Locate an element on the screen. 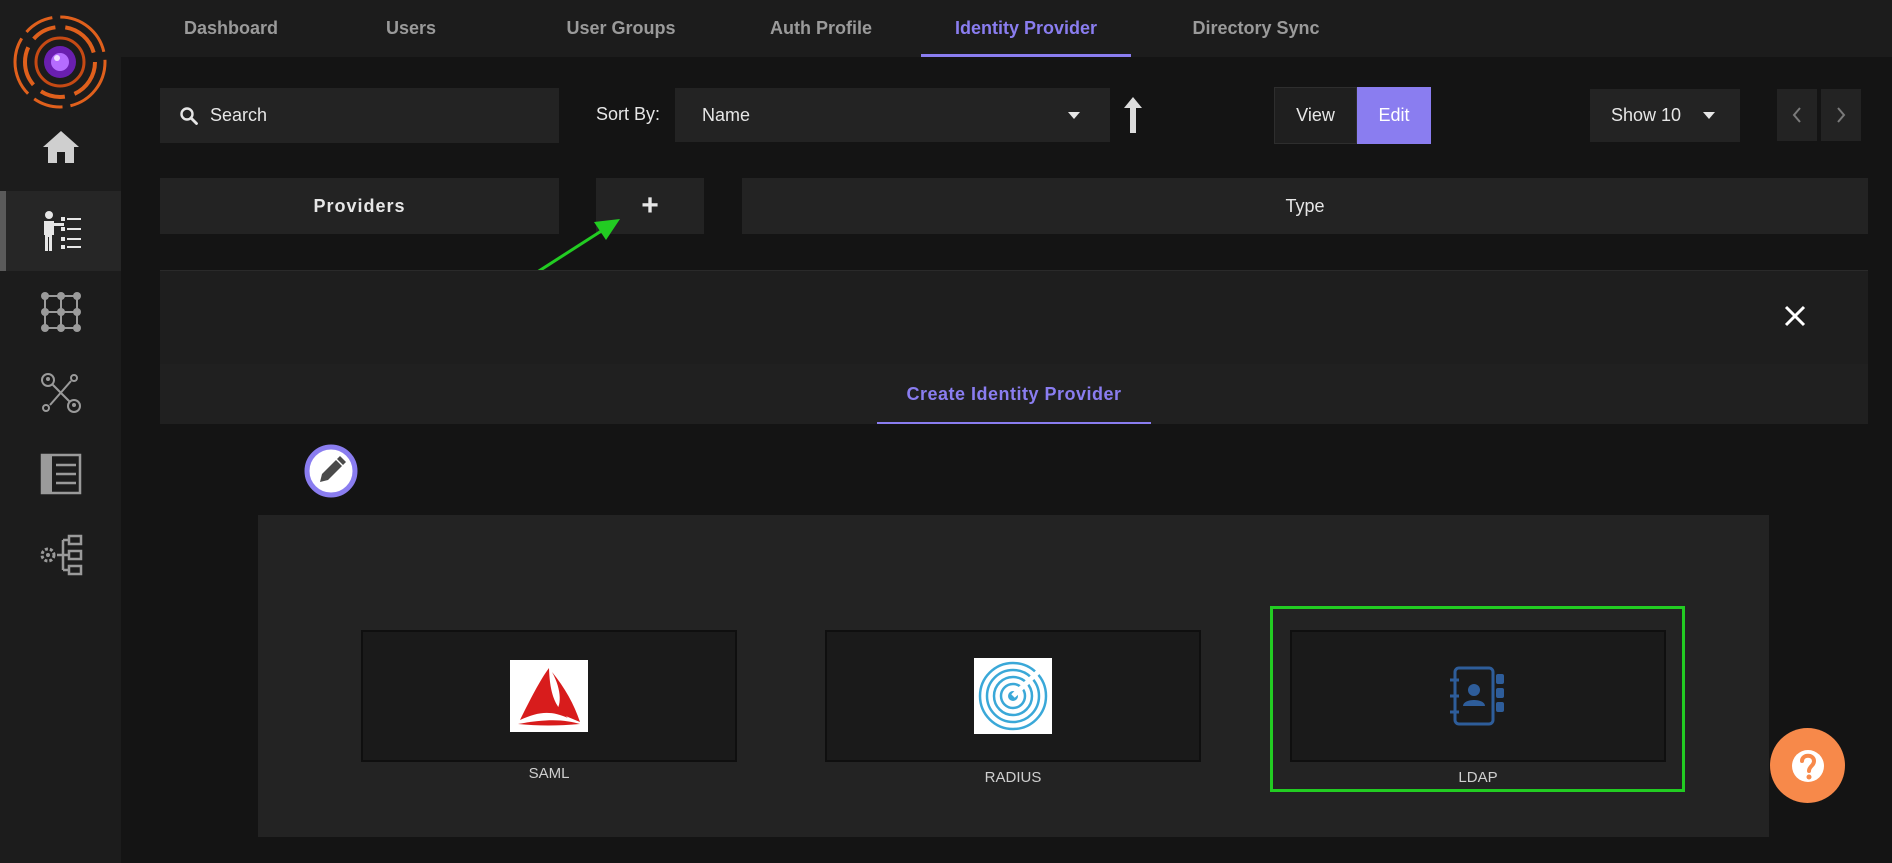 The width and height of the screenshot is (1892, 863). type-header: Type is located at coordinates (1305, 206).